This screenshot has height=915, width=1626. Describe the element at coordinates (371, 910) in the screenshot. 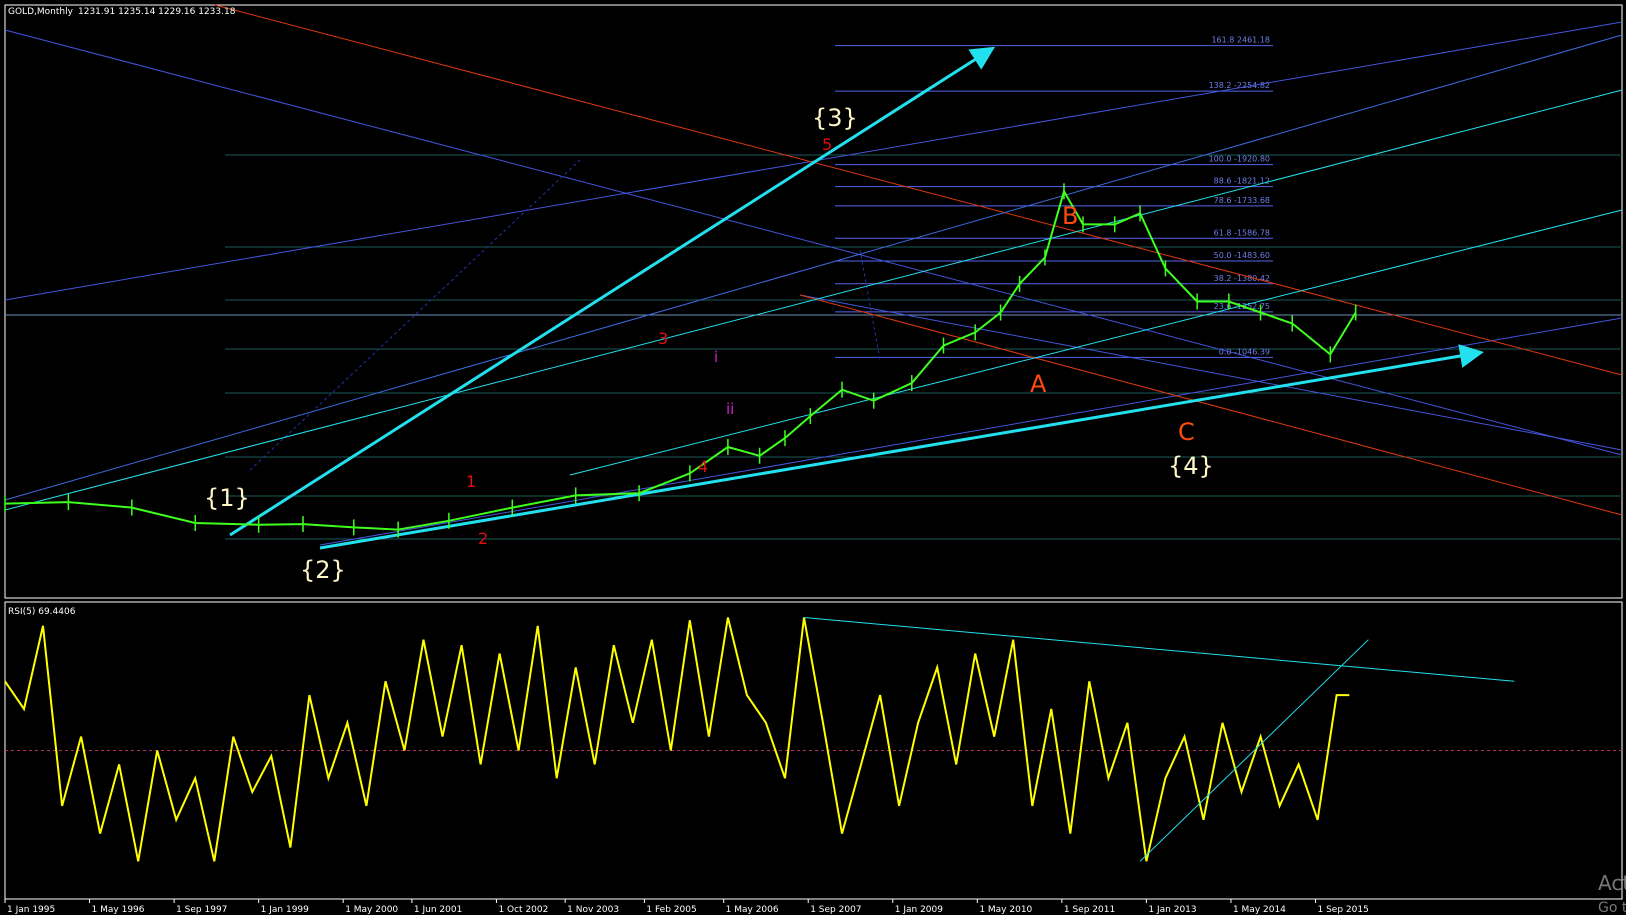

I see `x-tick-label: 1 May 2000` at that location.